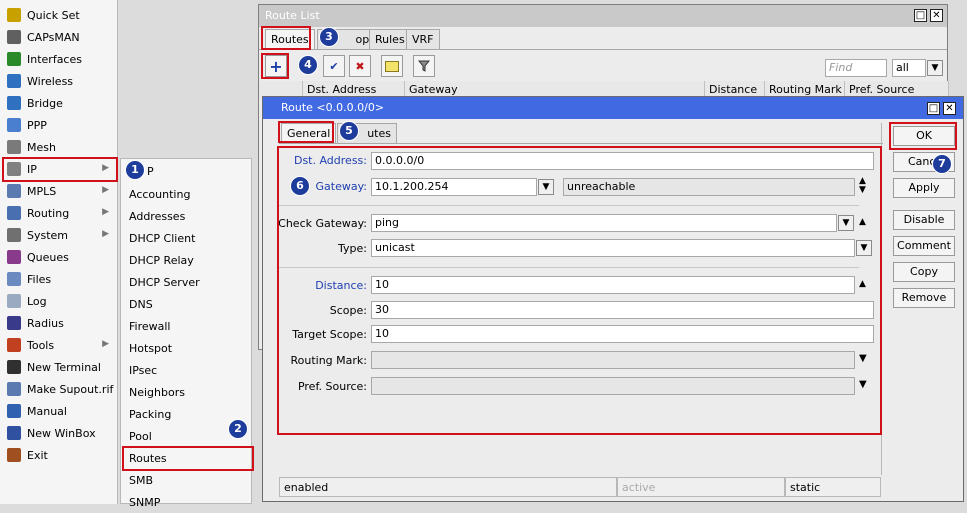 Image resolution: width=967 pixels, height=513 pixels. What do you see at coordinates (924, 298) in the screenshot?
I see `remove-button: Remove` at bounding box center [924, 298].